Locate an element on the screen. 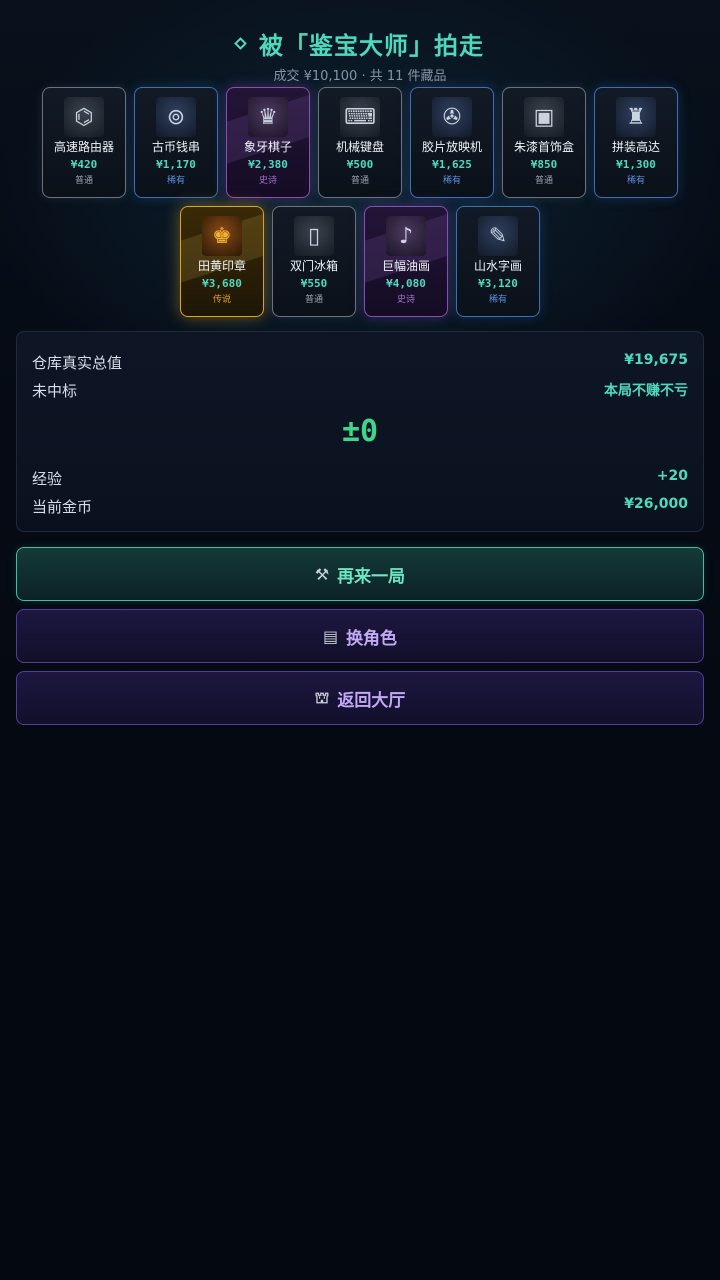  replay-button: ⚒ 再来一局 is located at coordinates (360, 574).